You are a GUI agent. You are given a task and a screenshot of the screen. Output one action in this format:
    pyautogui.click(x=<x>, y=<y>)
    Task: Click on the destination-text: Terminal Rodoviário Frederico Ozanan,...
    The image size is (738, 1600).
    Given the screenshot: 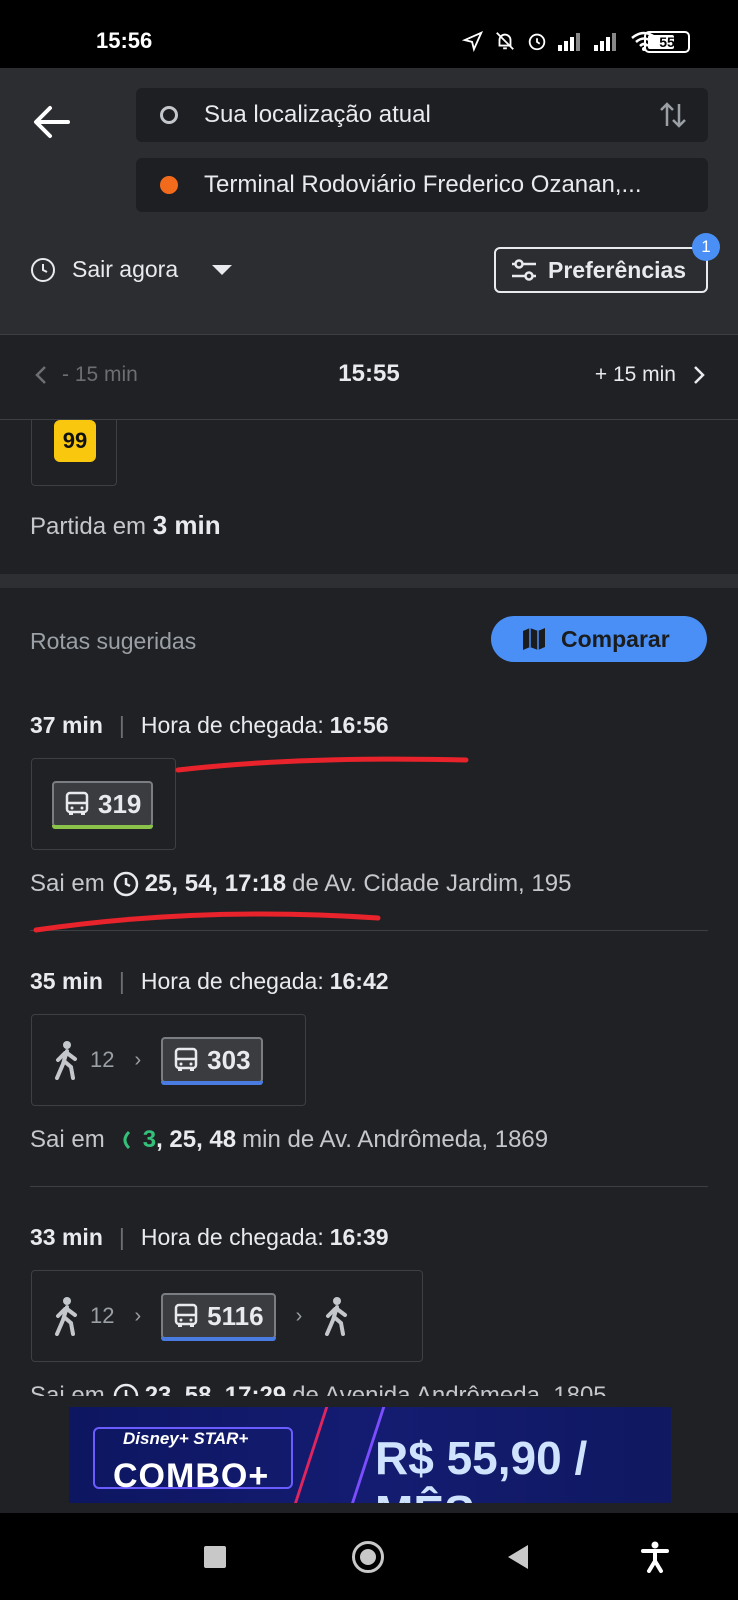 What is the action you would take?
    pyautogui.click(x=423, y=184)
    